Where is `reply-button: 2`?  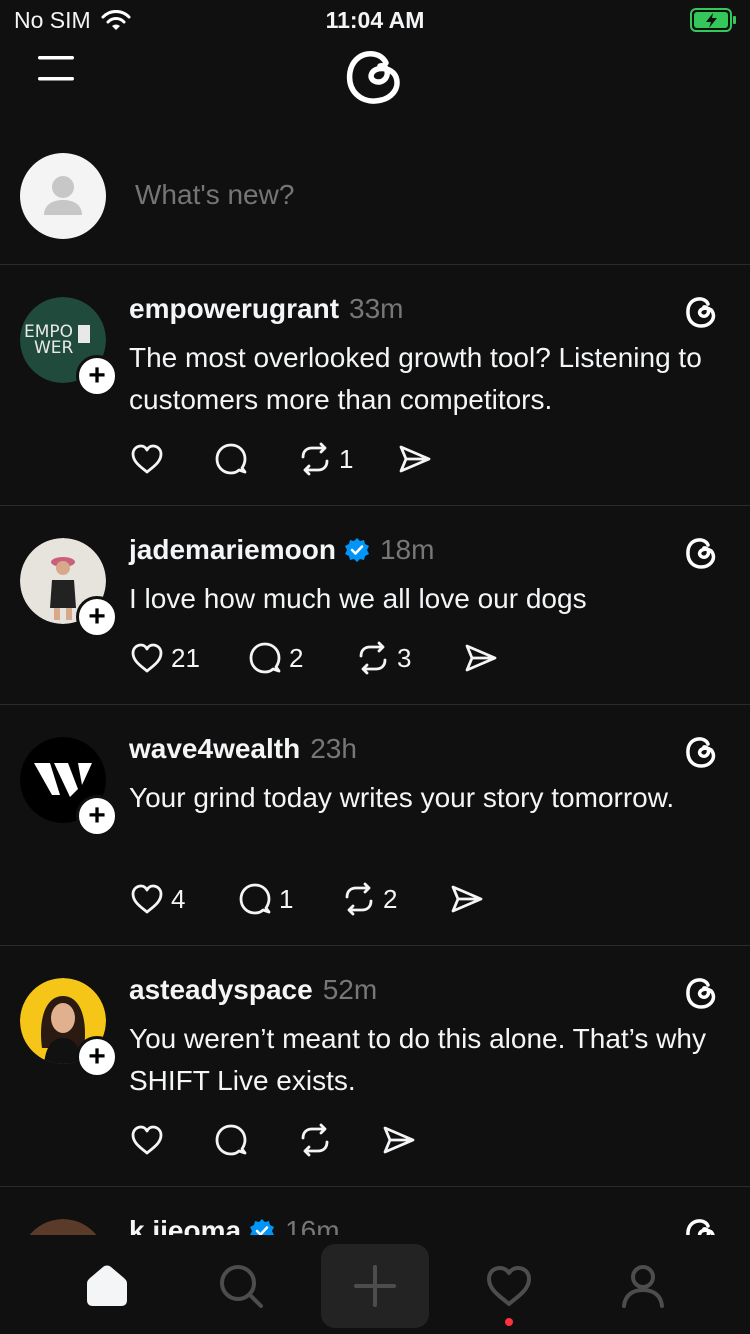 reply-button: 2 is located at coordinates (301, 658).